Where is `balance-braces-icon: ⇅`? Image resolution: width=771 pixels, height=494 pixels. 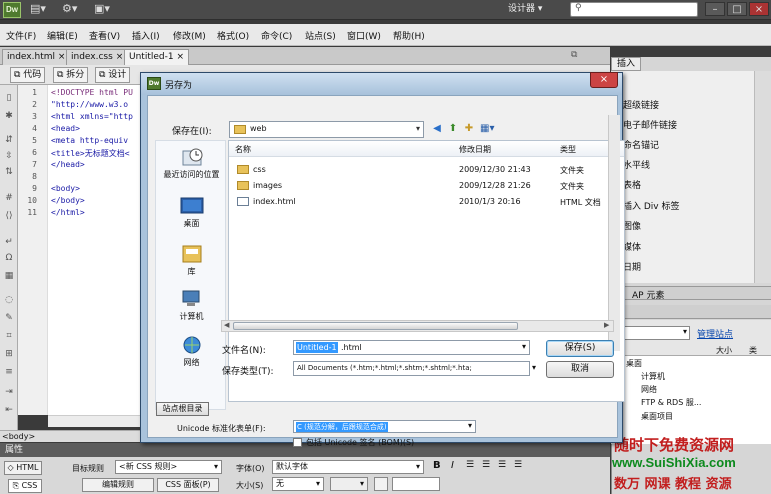 balance-braces-icon: ⇅ is located at coordinates (9, 172).